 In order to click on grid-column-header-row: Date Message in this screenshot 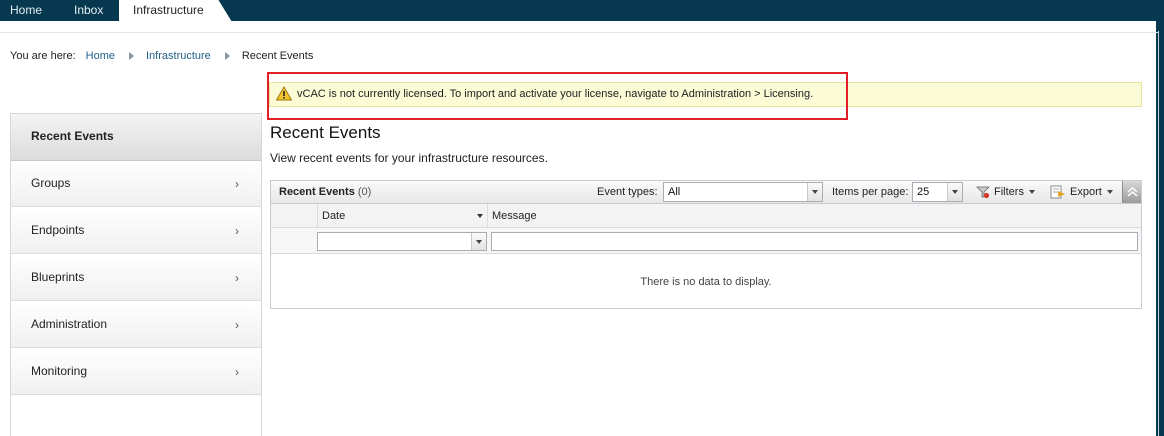, I will do `click(706, 216)`.